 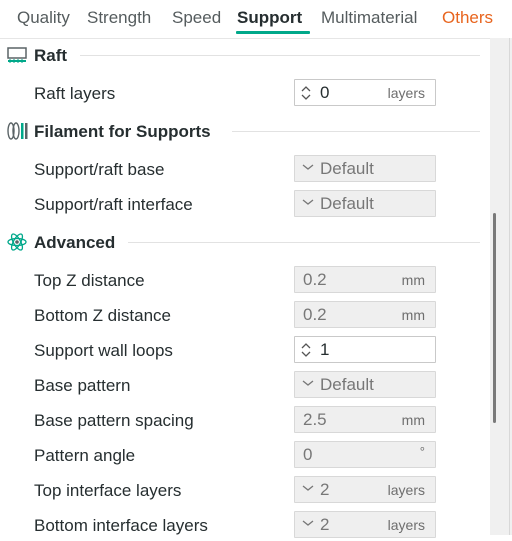 What do you see at coordinates (315, 314) in the screenshot?
I see `bottom-z-distance-value: 0.2` at bounding box center [315, 314].